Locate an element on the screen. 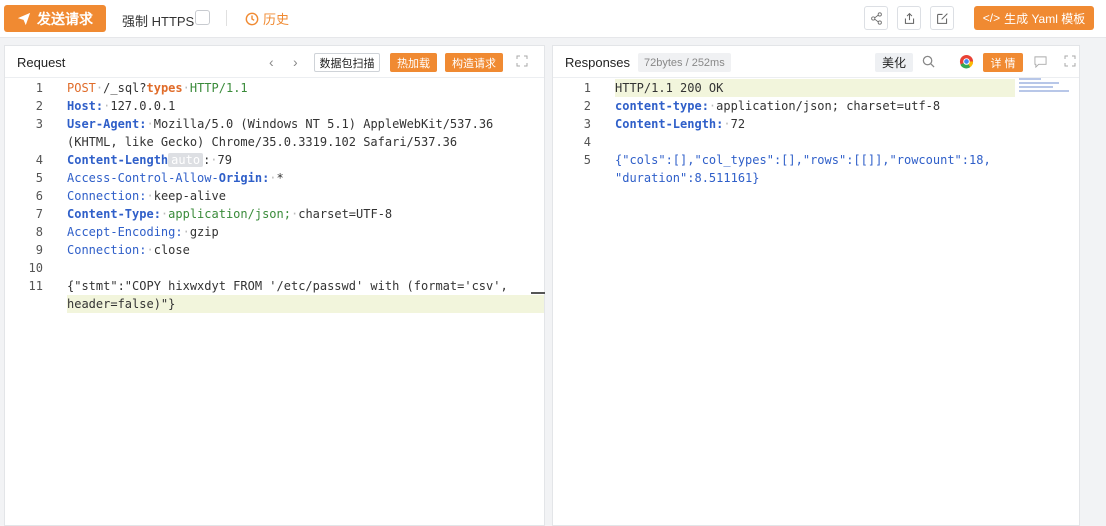  response-header: Responses 72bytes / 252ms 美化 详 情 is located at coordinates (816, 62).